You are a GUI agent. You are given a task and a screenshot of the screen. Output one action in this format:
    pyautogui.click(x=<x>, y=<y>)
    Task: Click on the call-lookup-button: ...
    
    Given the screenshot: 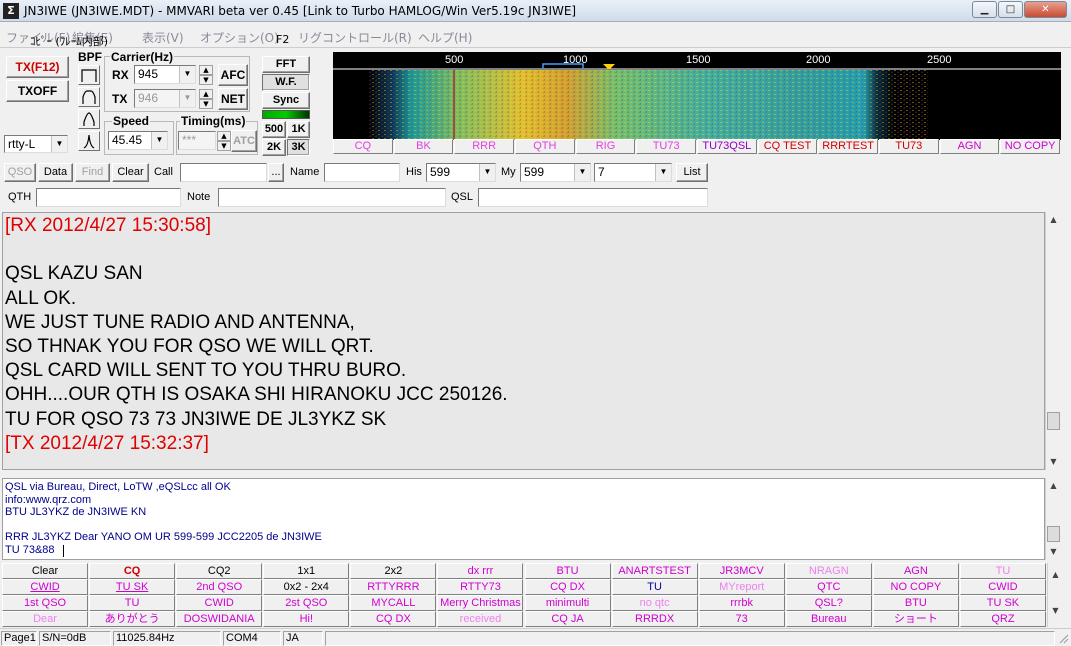 What is the action you would take?
    pyautogui.click(x=276, y=172)
    